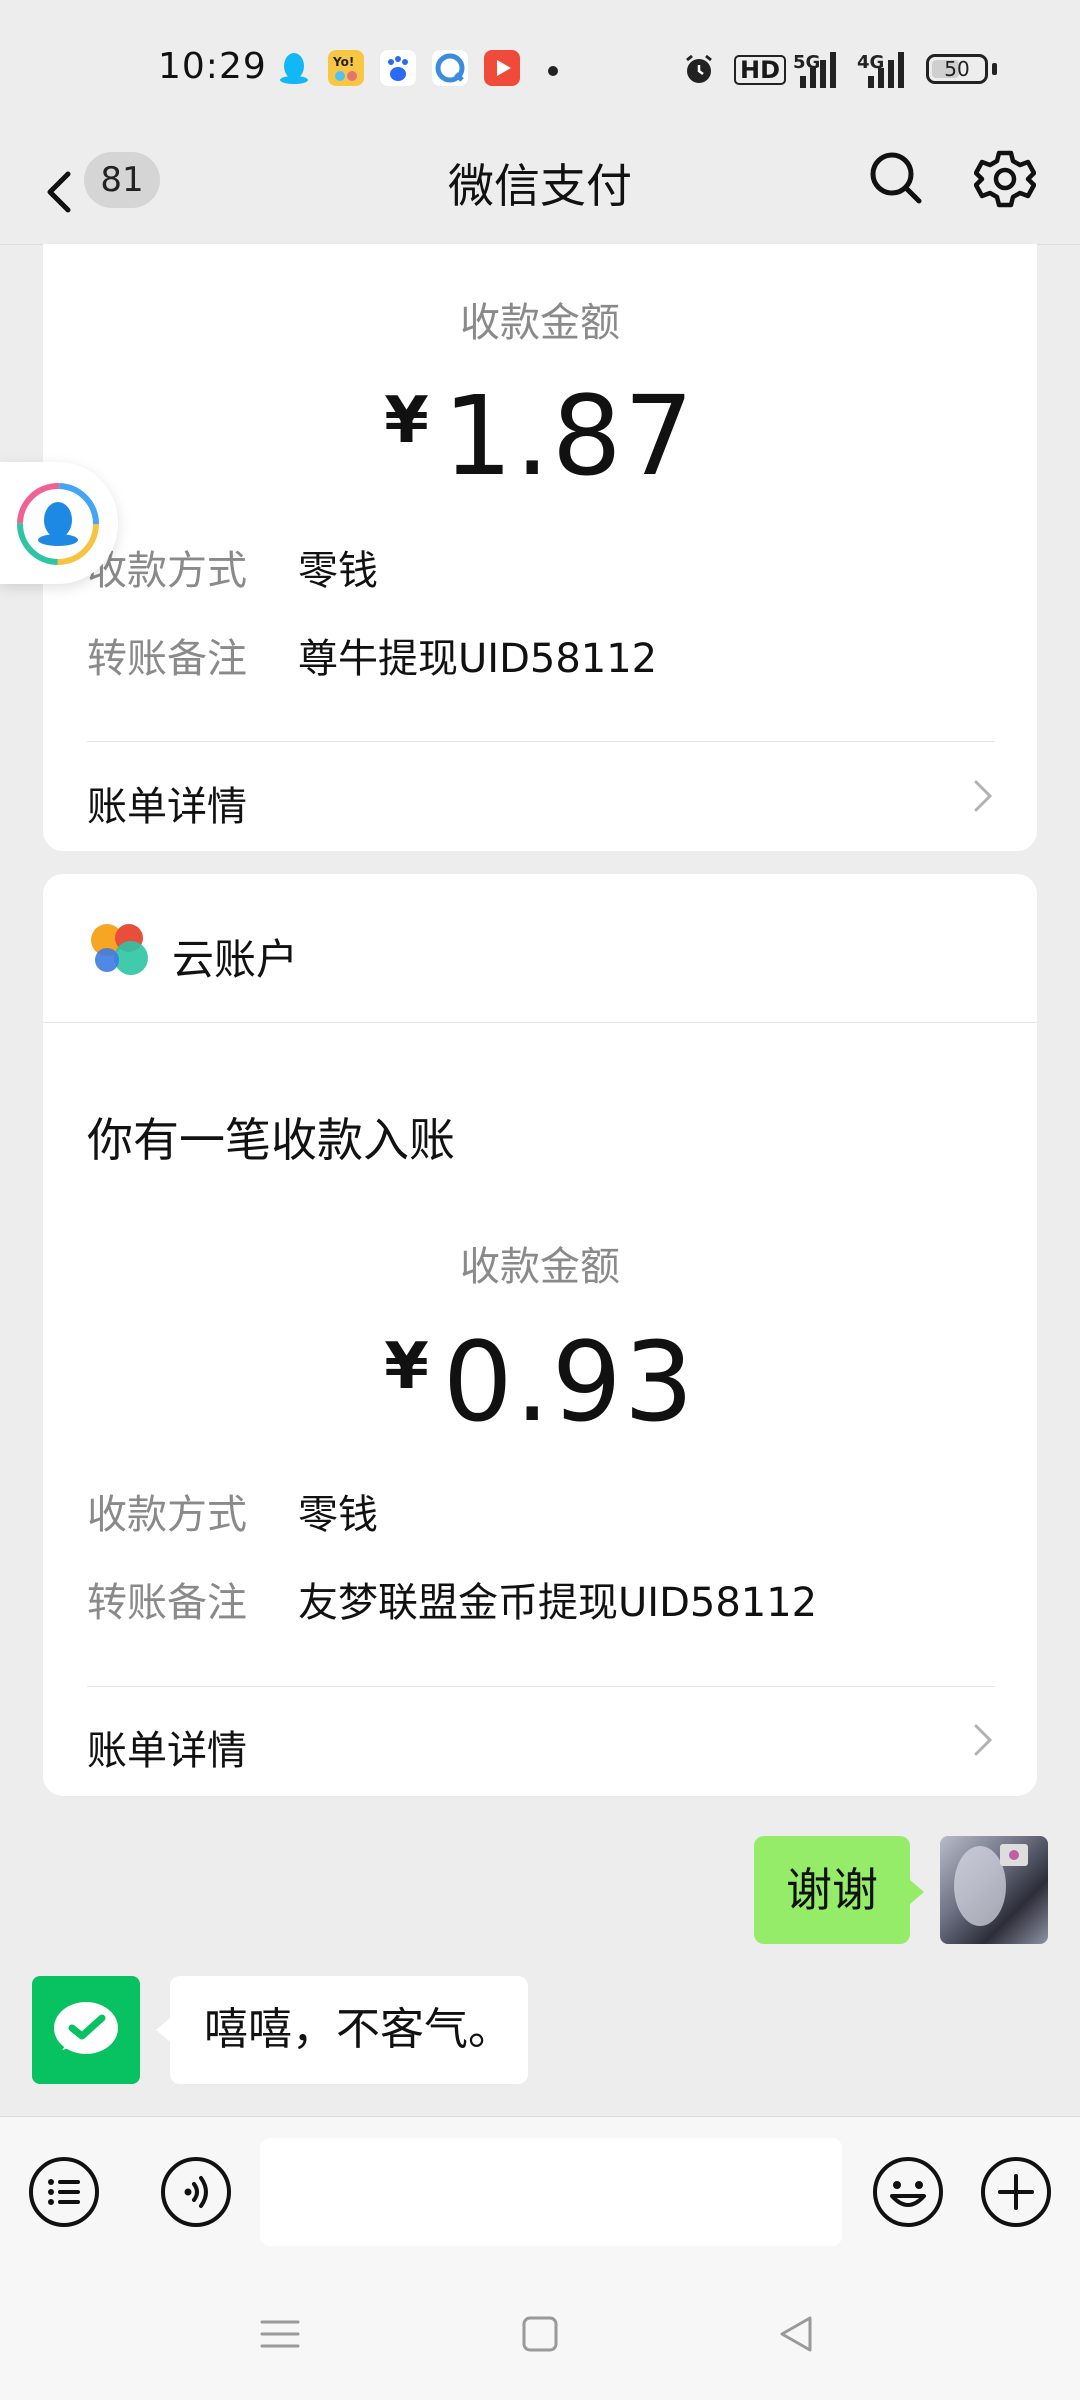 The width and height of the screenshot is (1080, 2400). Describe the element at coordinates (569, 1382) in the screenshot. I see `amount-number: 0.93` at that location.